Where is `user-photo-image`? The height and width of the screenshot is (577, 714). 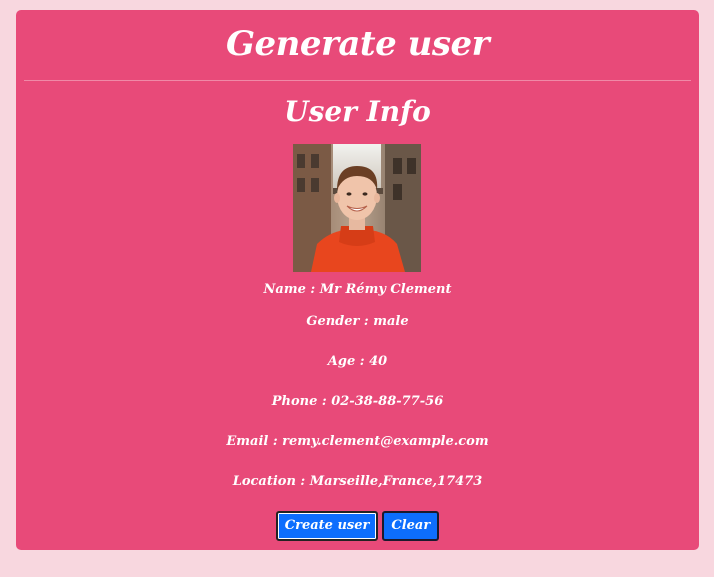 user-photo-image is located at coordinates (357, 208).